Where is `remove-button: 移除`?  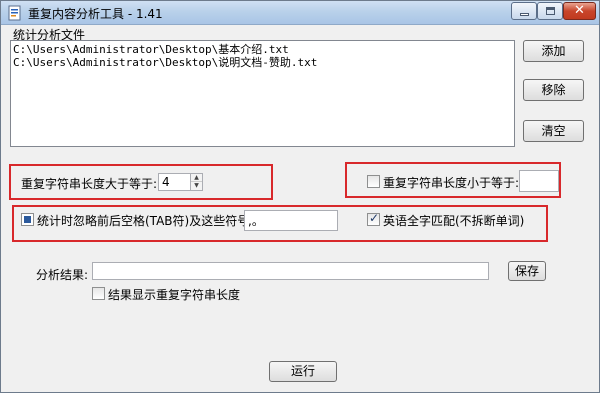 remove-button: 移除 is located at coordinates (553, 90).